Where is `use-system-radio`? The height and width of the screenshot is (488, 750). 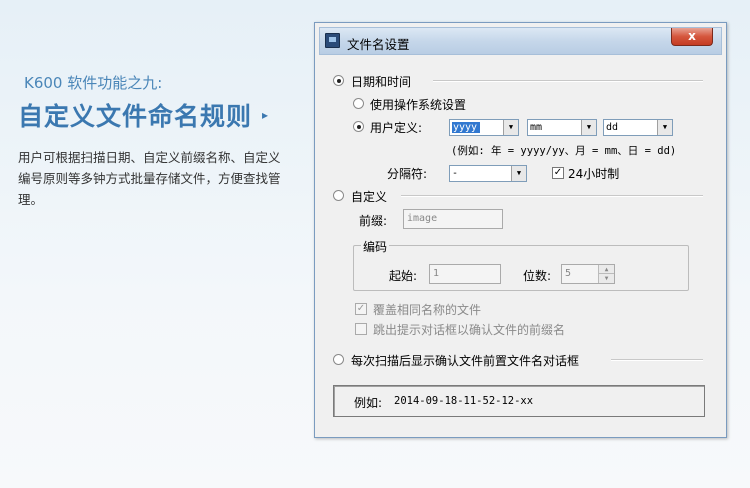
use-system-radio is located at coordinates (358, 103).